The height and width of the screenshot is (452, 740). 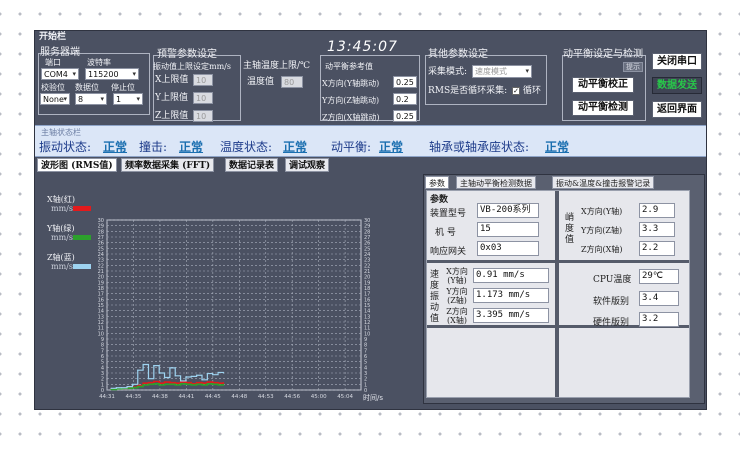 What do you see at coordinates (101, 227) in the screenshot?
I see `y-tick-label: 29` at bounding box center [101, 227].